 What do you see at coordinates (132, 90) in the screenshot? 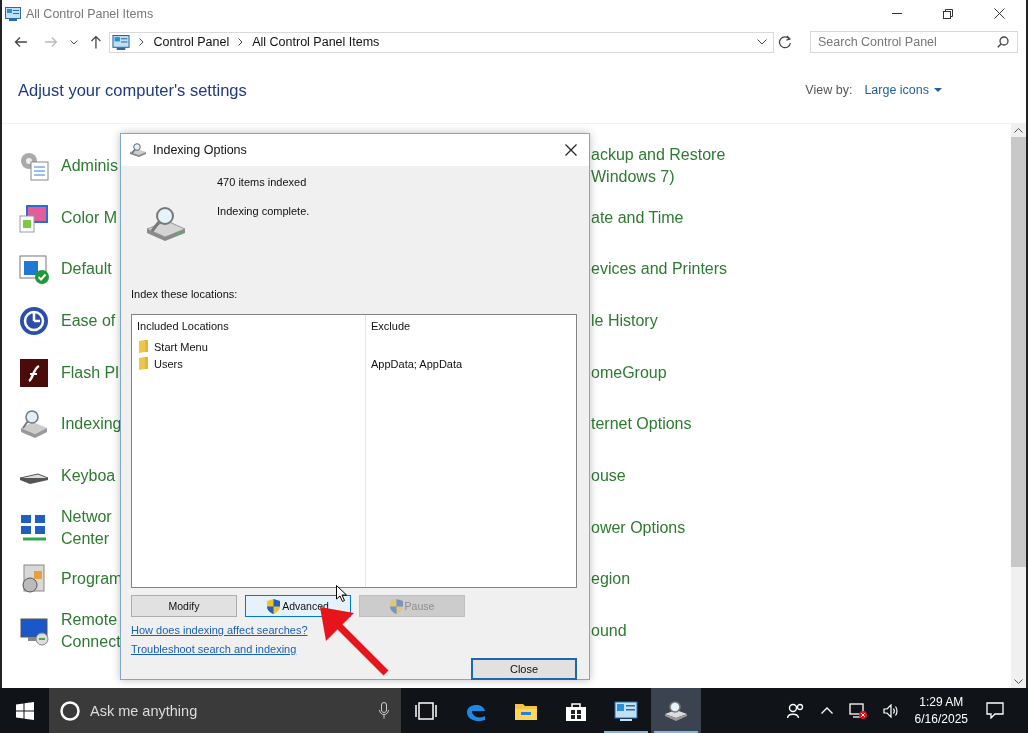
I see `page-heading: Adjust your computer's settings` at bounding box center [132, 90].